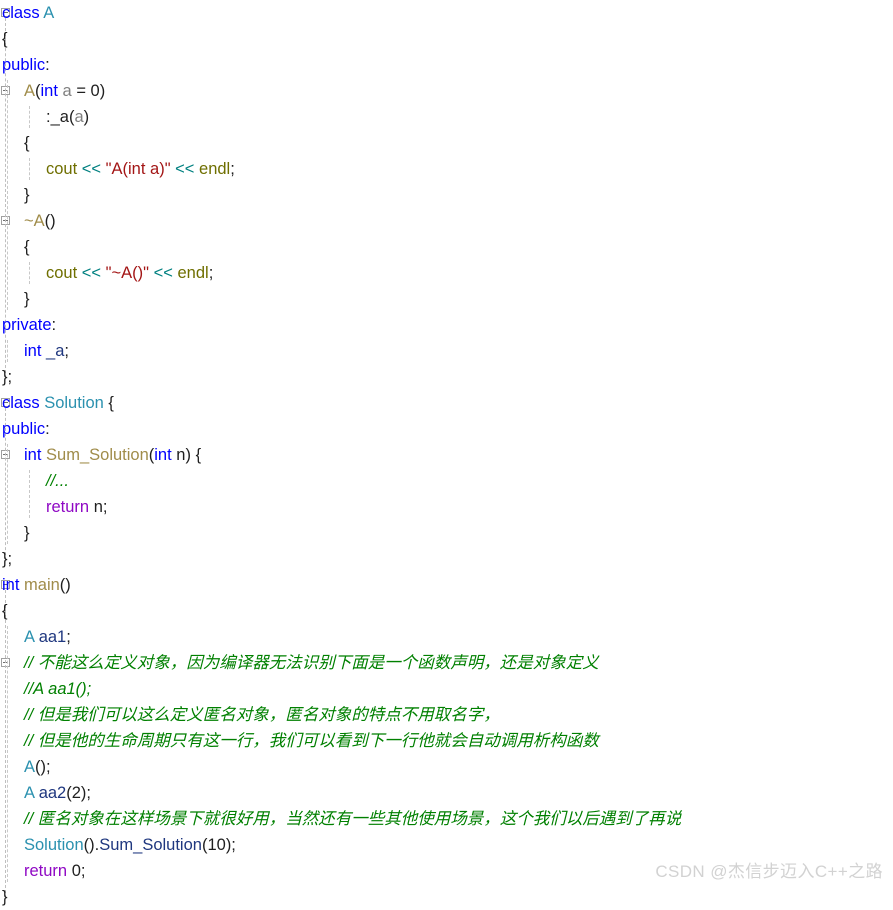 The height and width of the screenshot is (910, 893). Describe the element at coordinates (446, 13) in the screenshot. I see `code-line: class A` at that location.